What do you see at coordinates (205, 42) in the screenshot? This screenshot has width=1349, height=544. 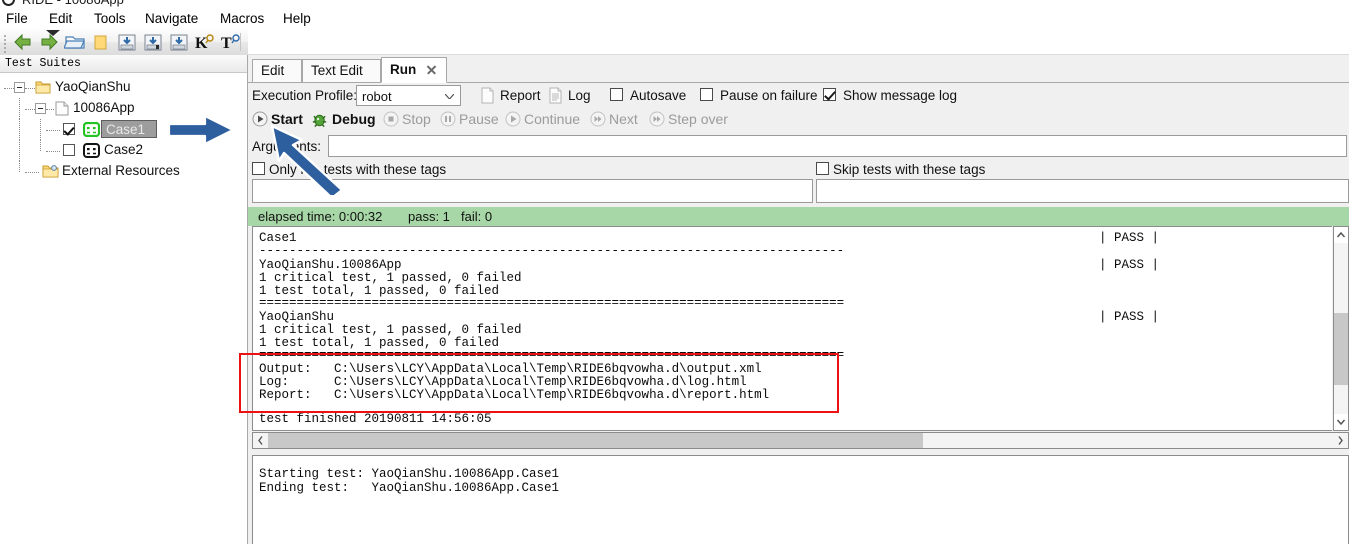 I see `search-keyword-icon: K` at bounding box center [205, 42].